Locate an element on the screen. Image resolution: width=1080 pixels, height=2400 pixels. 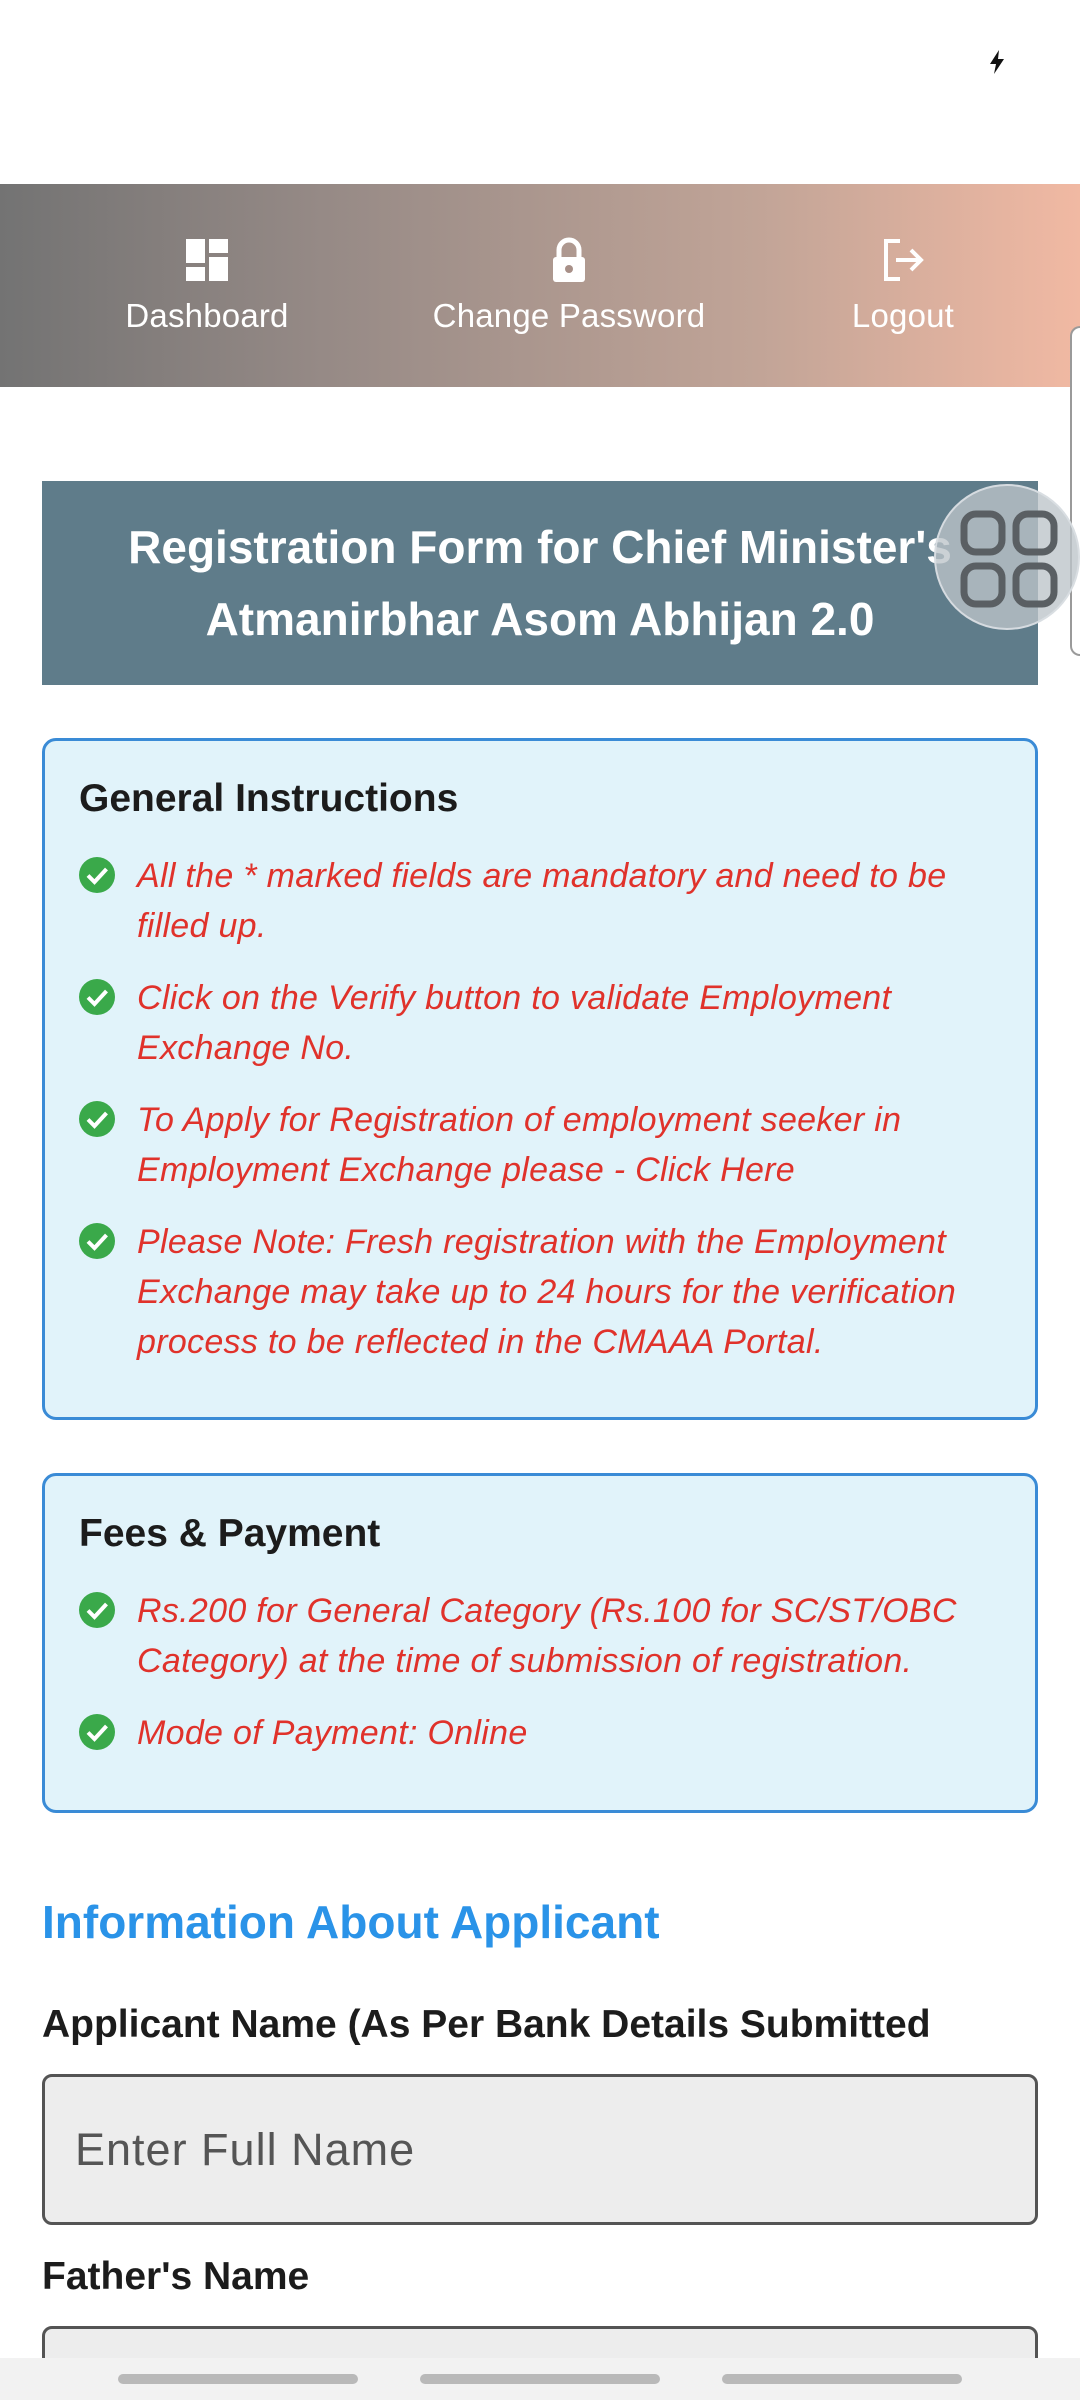
applicant-info-heading: Information About Applicant is located at coordinates (351, 1922).